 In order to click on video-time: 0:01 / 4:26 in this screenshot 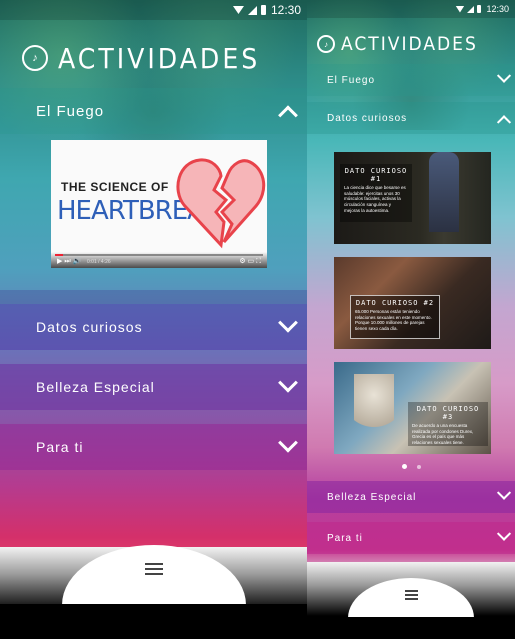, I will do `click(99, 262)`.